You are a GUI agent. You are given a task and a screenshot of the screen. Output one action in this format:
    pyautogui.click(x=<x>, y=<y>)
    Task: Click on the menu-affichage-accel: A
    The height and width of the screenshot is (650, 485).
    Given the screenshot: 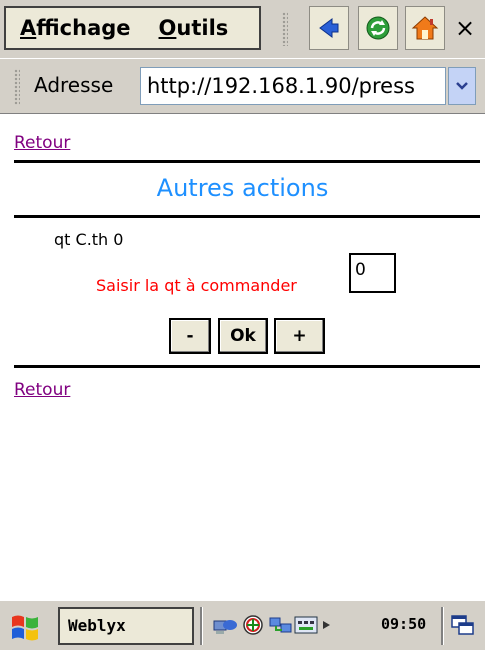 What is the action you would take?
    pyautogui.click(x=28, y=28)
    